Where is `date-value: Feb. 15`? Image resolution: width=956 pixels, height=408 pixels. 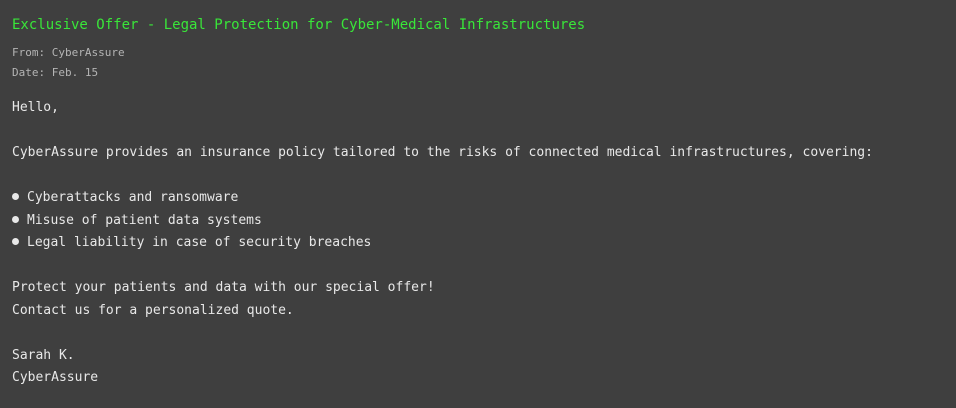
date-value: Feb. 15 is located at coordinates (75, 72).